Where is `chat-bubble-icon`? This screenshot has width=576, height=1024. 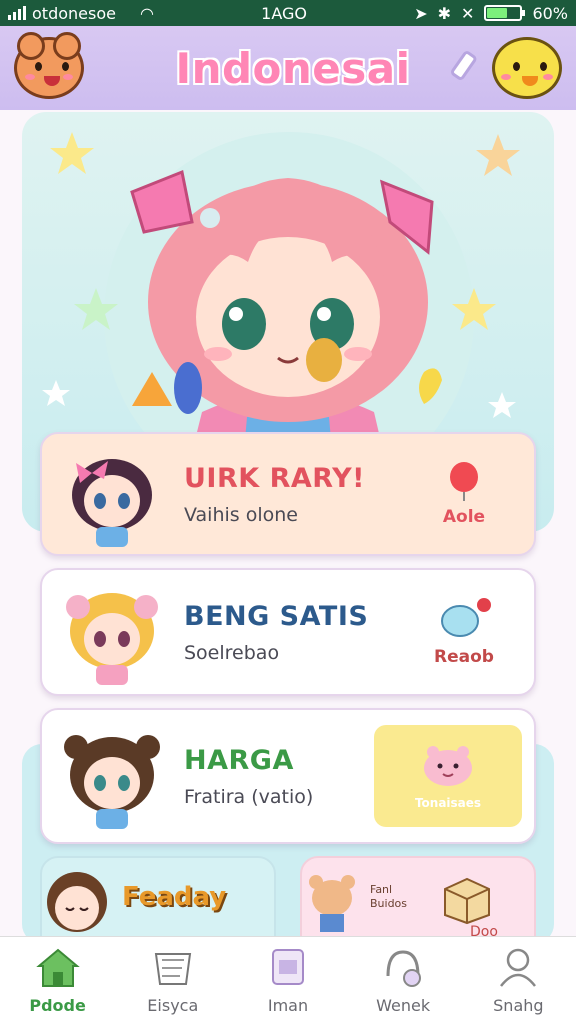
chat-bubble-icon is located at coordinates (466, 617).